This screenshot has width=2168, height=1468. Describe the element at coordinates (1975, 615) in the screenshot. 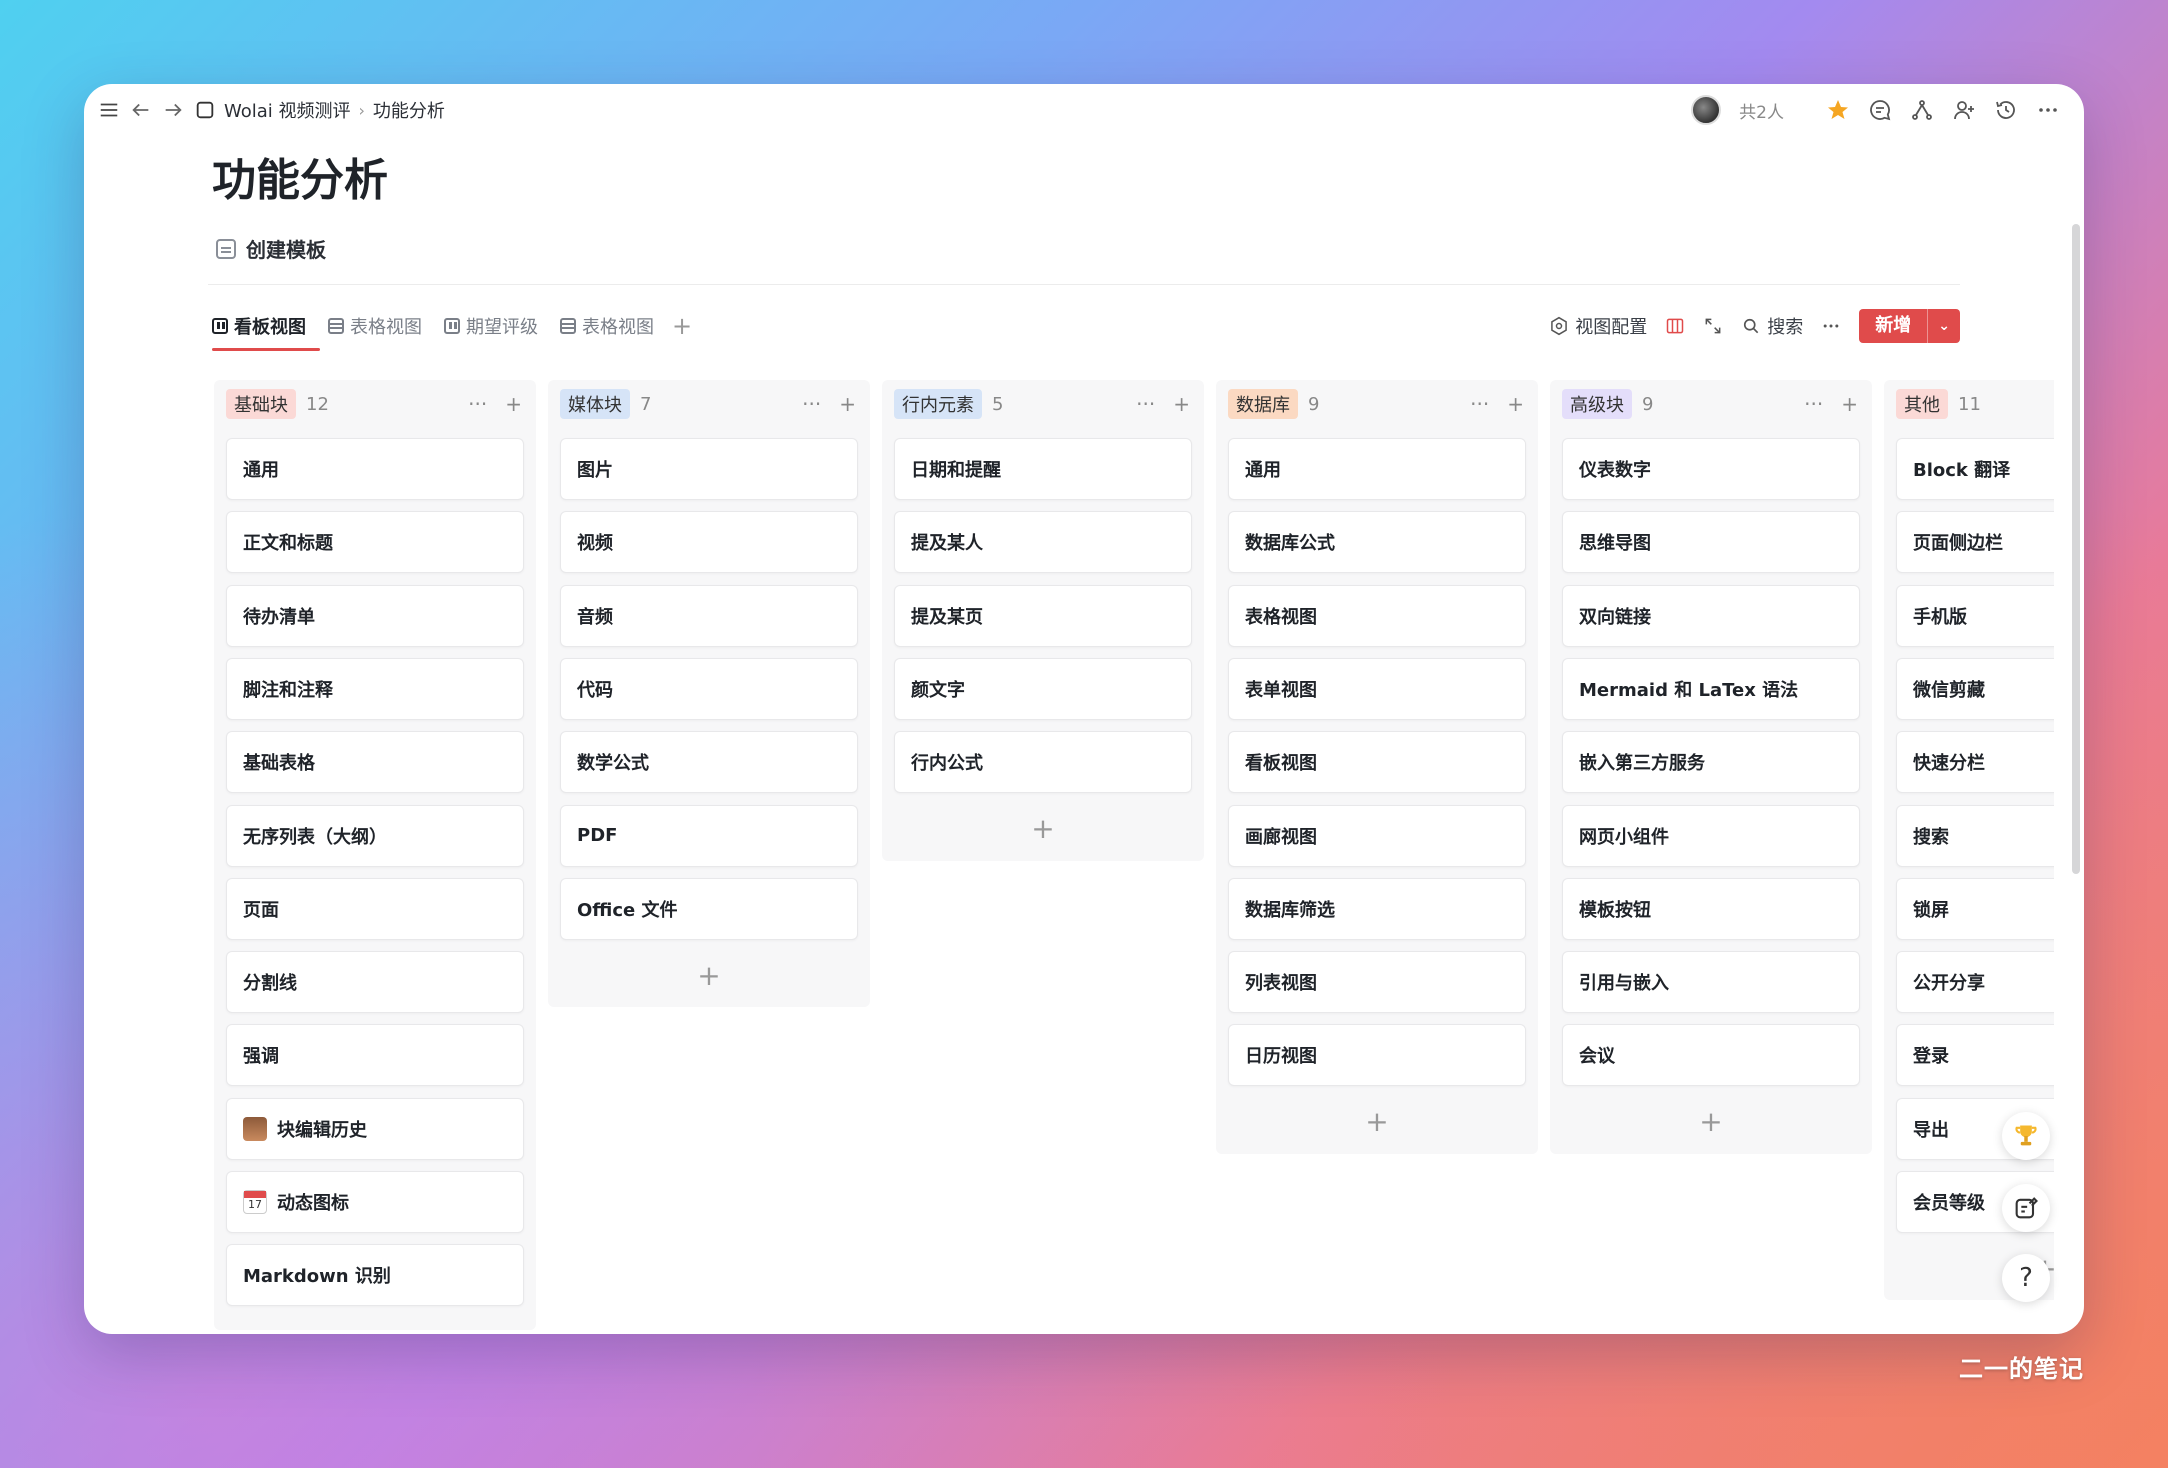

I see `board-card: 手机版` at that location.